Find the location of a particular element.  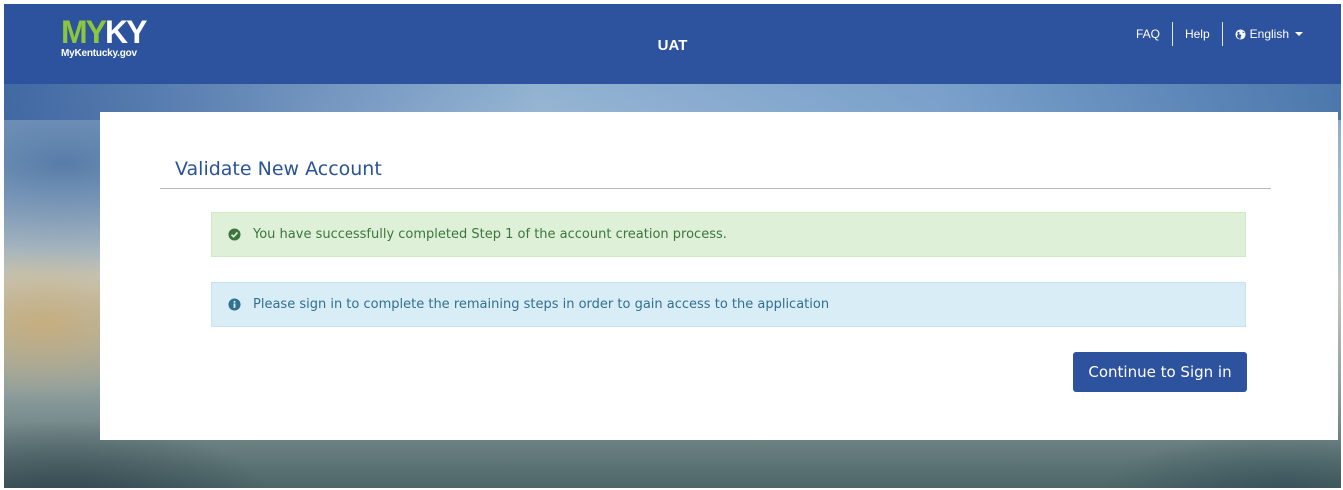

help-link: Help is located at coordinates (1197, 34).